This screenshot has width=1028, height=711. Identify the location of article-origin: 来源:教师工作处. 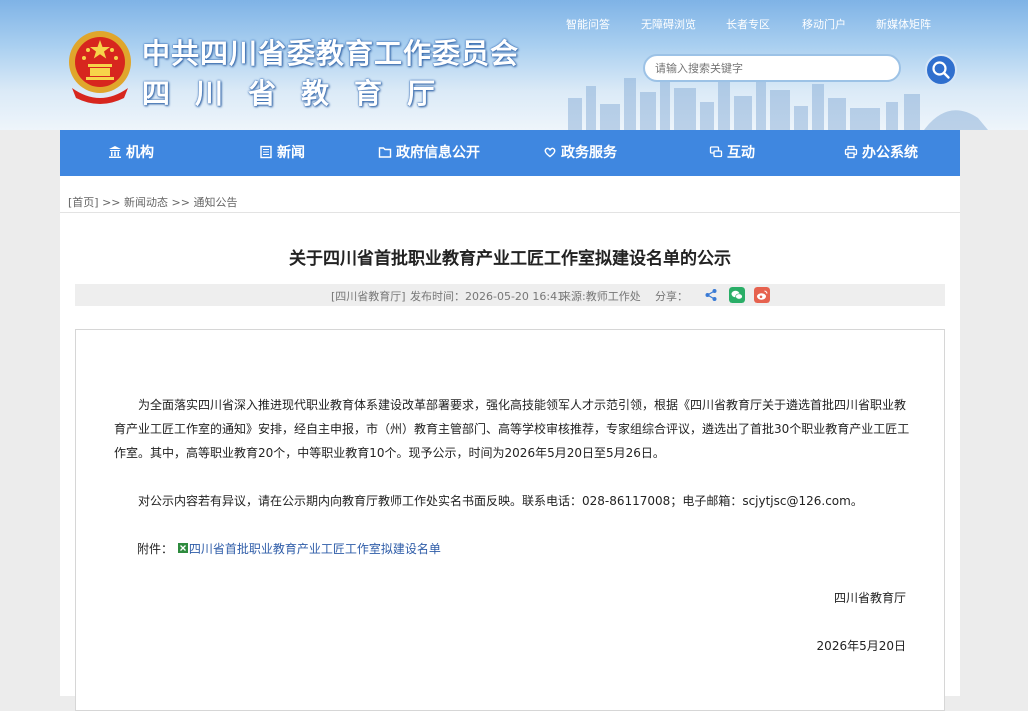
(600, 296).